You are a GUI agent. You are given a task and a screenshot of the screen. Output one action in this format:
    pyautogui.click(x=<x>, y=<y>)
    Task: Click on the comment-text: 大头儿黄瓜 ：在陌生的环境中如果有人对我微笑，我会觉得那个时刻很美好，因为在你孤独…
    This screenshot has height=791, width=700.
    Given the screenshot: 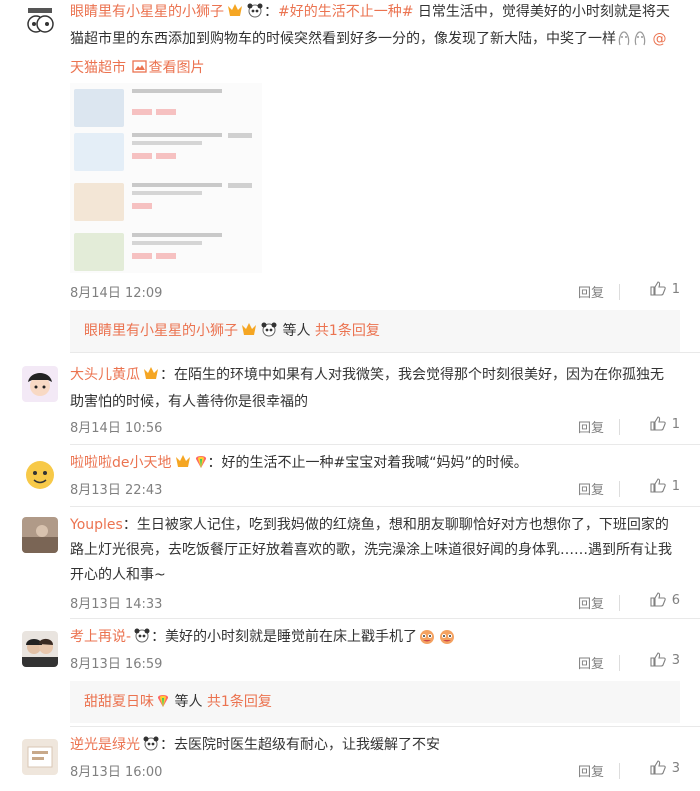 What is the action you would take?
    pyautogui.click(x=367, y=387)
    